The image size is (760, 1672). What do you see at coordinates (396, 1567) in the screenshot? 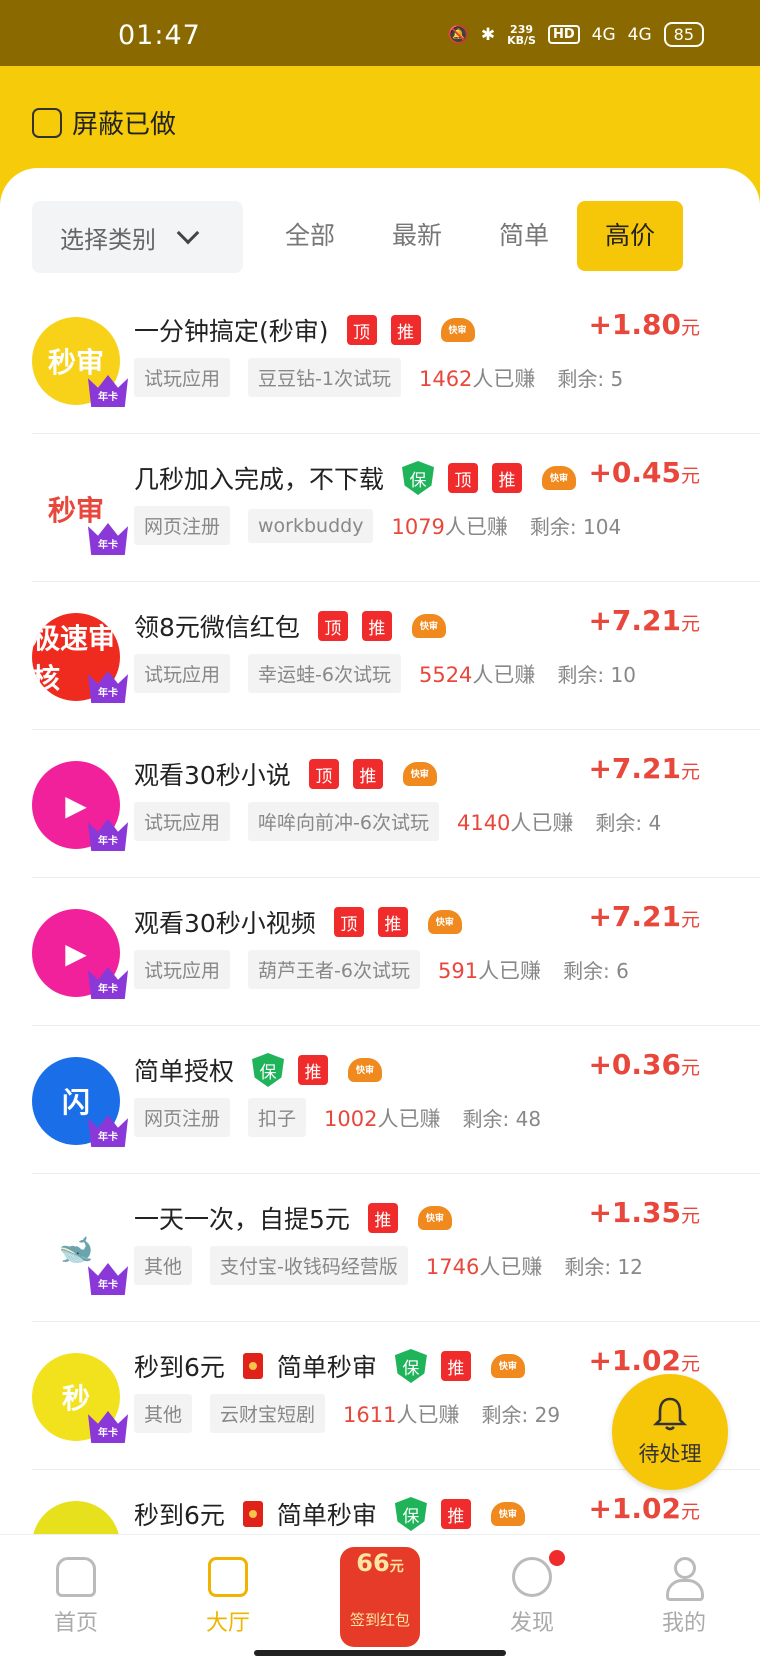
I see `signin-amount-unit: 元` at bounding box center [396, 1567].